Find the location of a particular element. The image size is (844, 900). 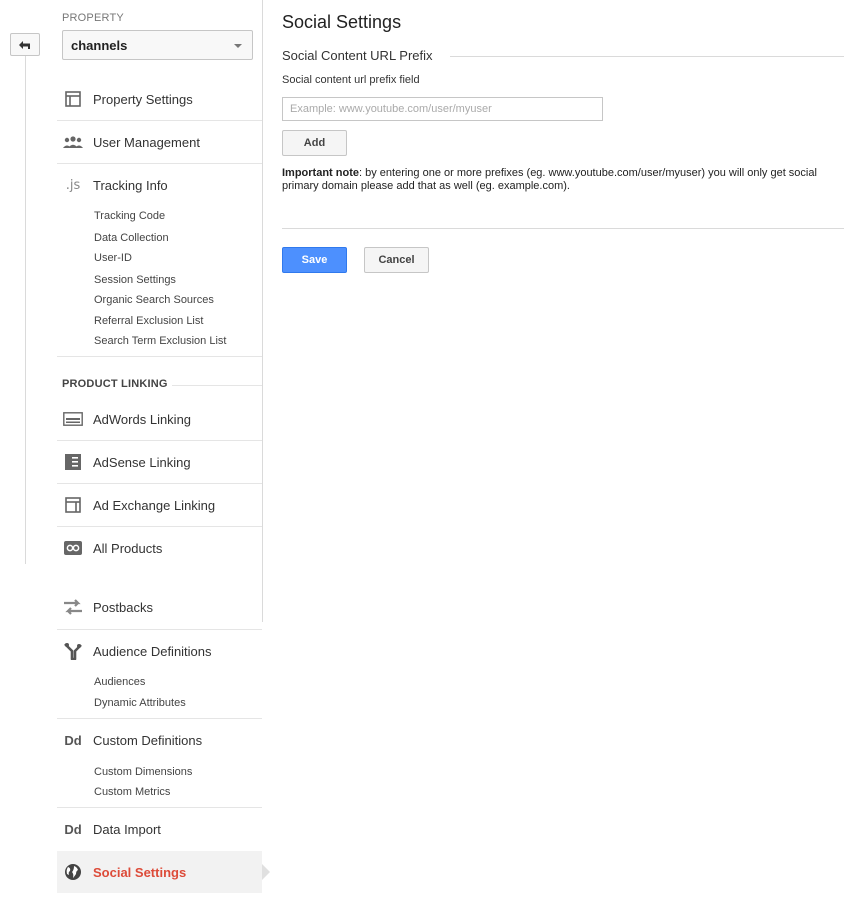

nav-label: Property Settings is located at coordinates (143, 99).